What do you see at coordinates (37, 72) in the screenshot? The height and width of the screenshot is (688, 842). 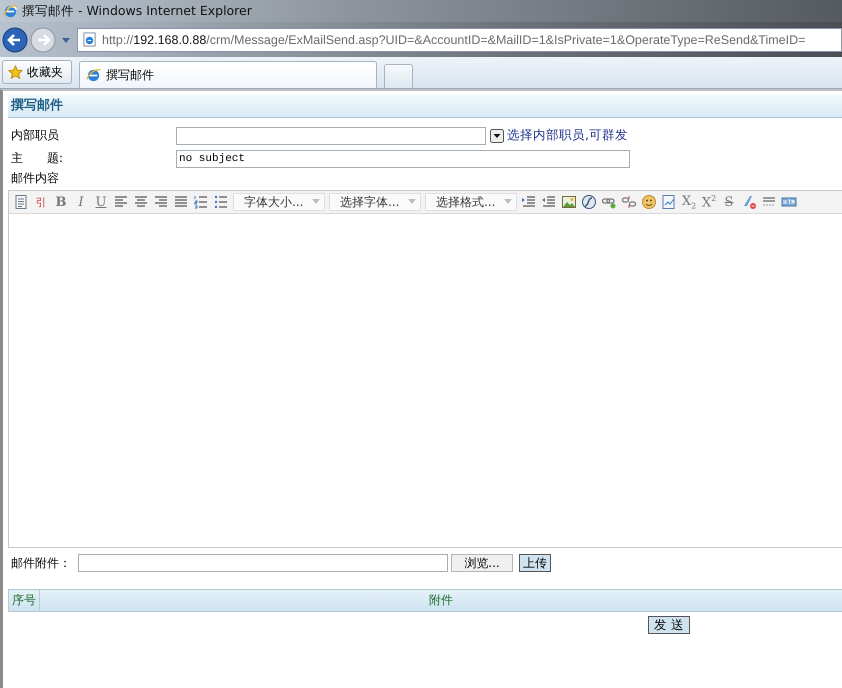 I see `favorites-button: 收藏夹` at bounding box center [37, 72].